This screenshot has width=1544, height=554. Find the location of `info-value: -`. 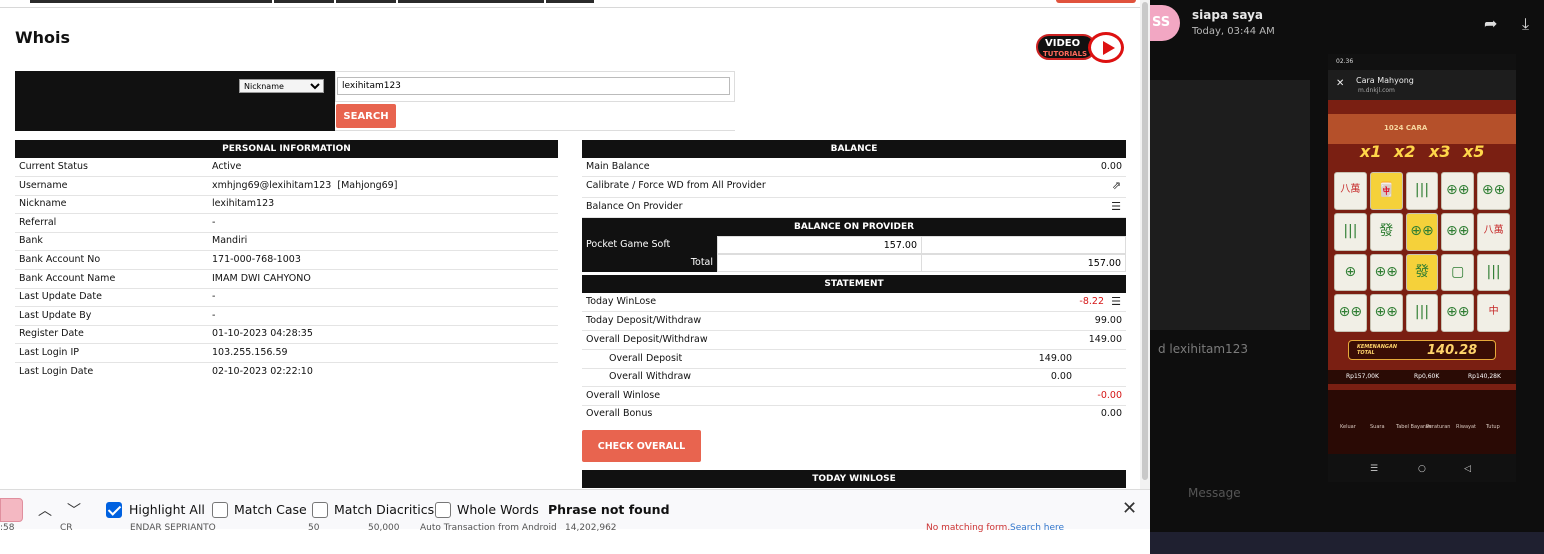

info-value: - is located at coordinates (214, 296).